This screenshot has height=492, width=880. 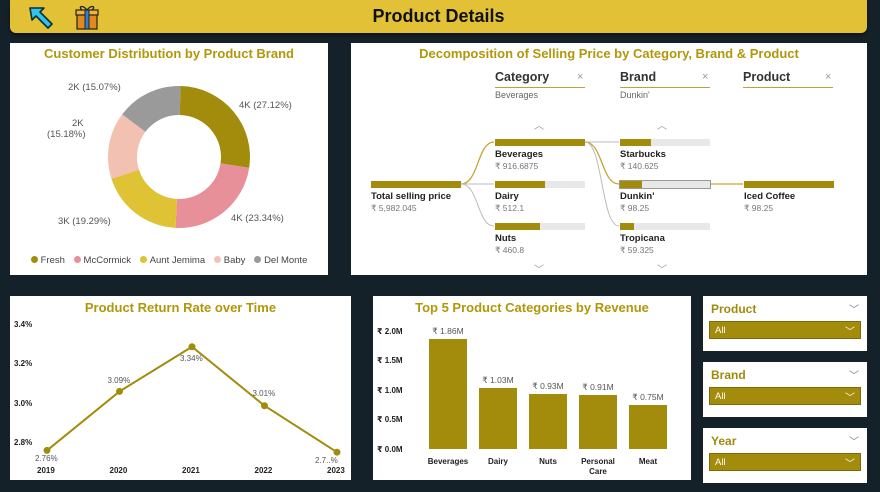 I want to click on slicer-brand: Brand ﹀ All ﹀, so click(x=785, y=389).